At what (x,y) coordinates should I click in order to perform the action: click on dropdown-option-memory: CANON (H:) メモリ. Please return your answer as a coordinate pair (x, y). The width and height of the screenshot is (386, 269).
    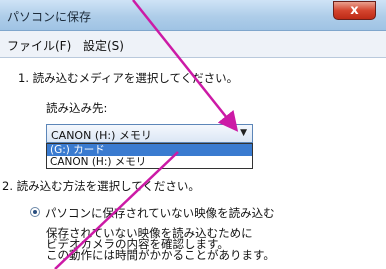
    Looking at the image, I should click on (149, 162).